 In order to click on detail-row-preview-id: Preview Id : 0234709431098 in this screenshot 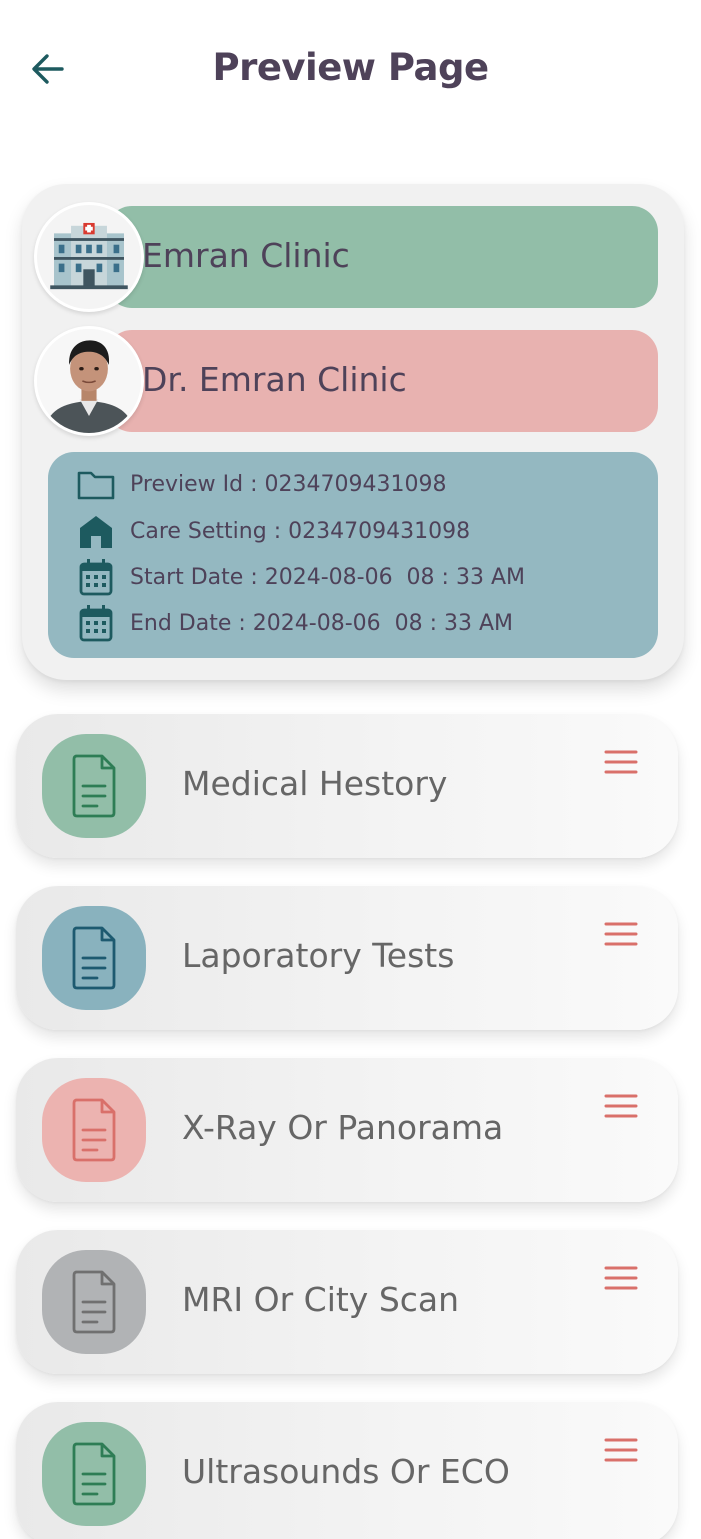, I will do `click(261, 484)`.